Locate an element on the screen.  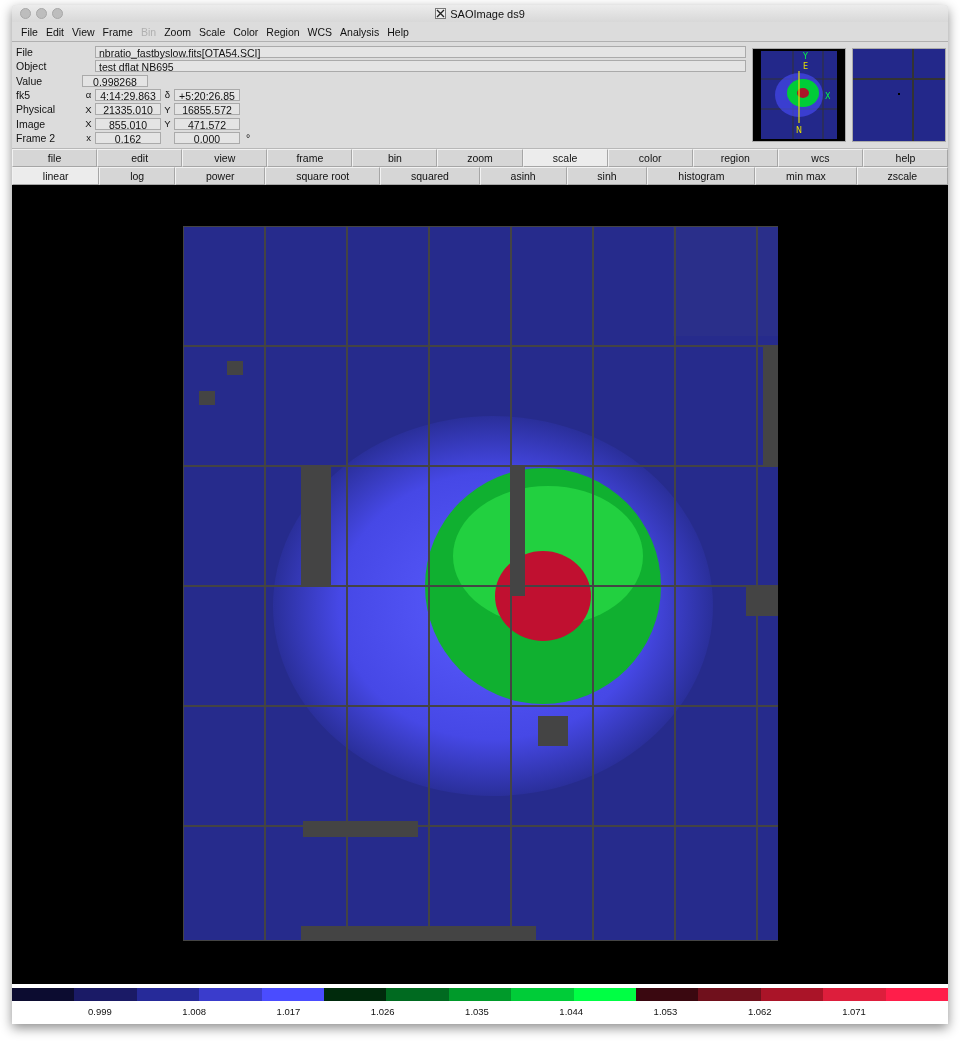
toolbar-button: bin is located at coordinates (395, 158).